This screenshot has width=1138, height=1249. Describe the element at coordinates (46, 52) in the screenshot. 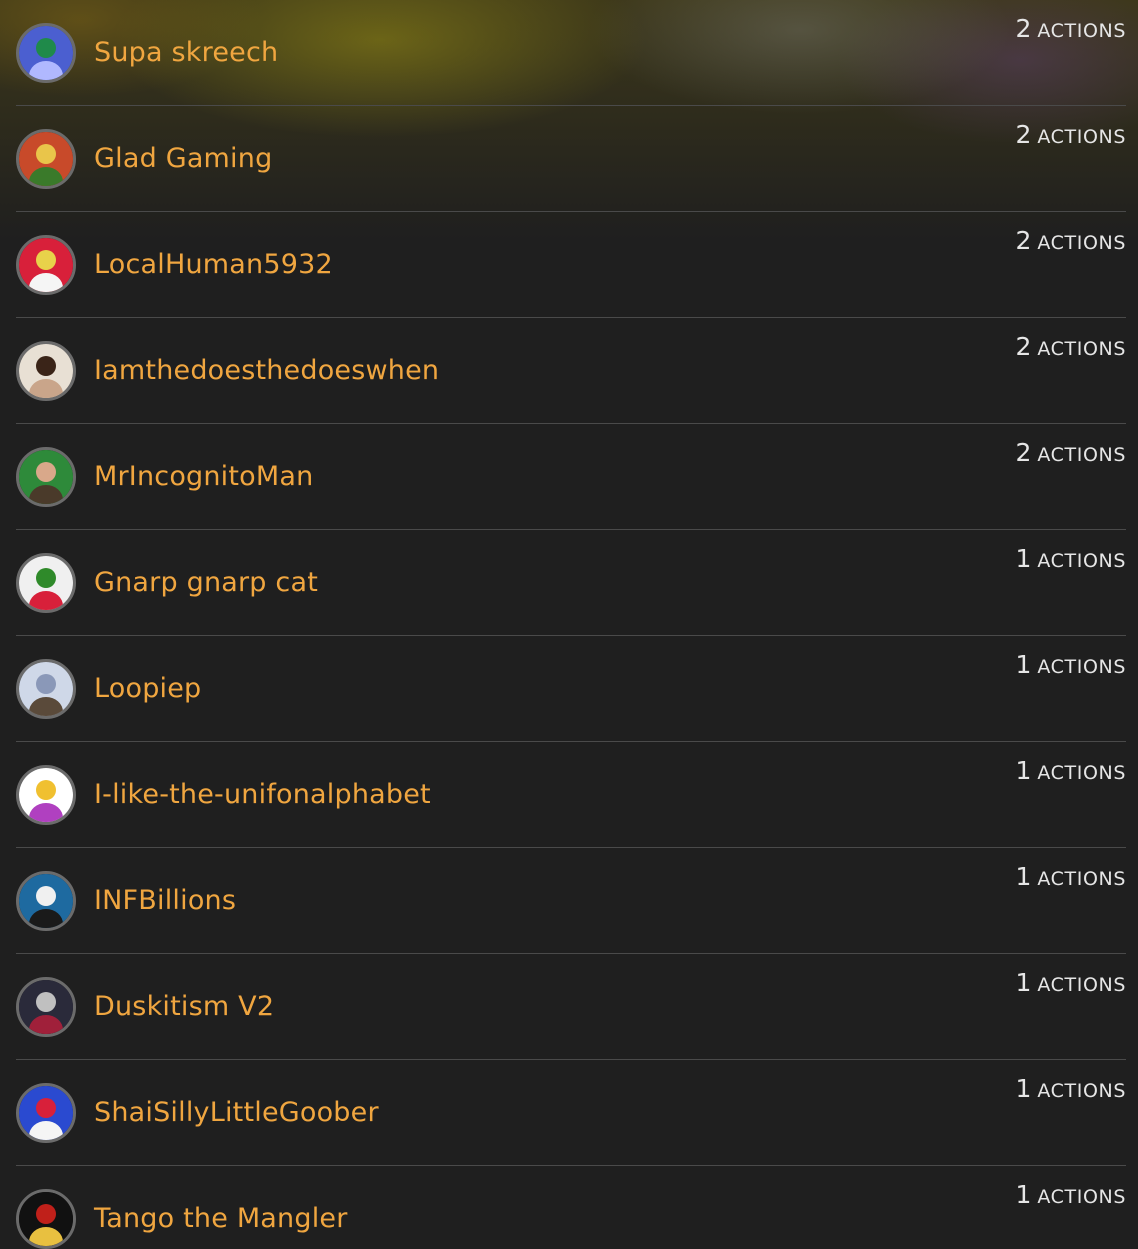

I see `blue-figure-avatar` at that location.